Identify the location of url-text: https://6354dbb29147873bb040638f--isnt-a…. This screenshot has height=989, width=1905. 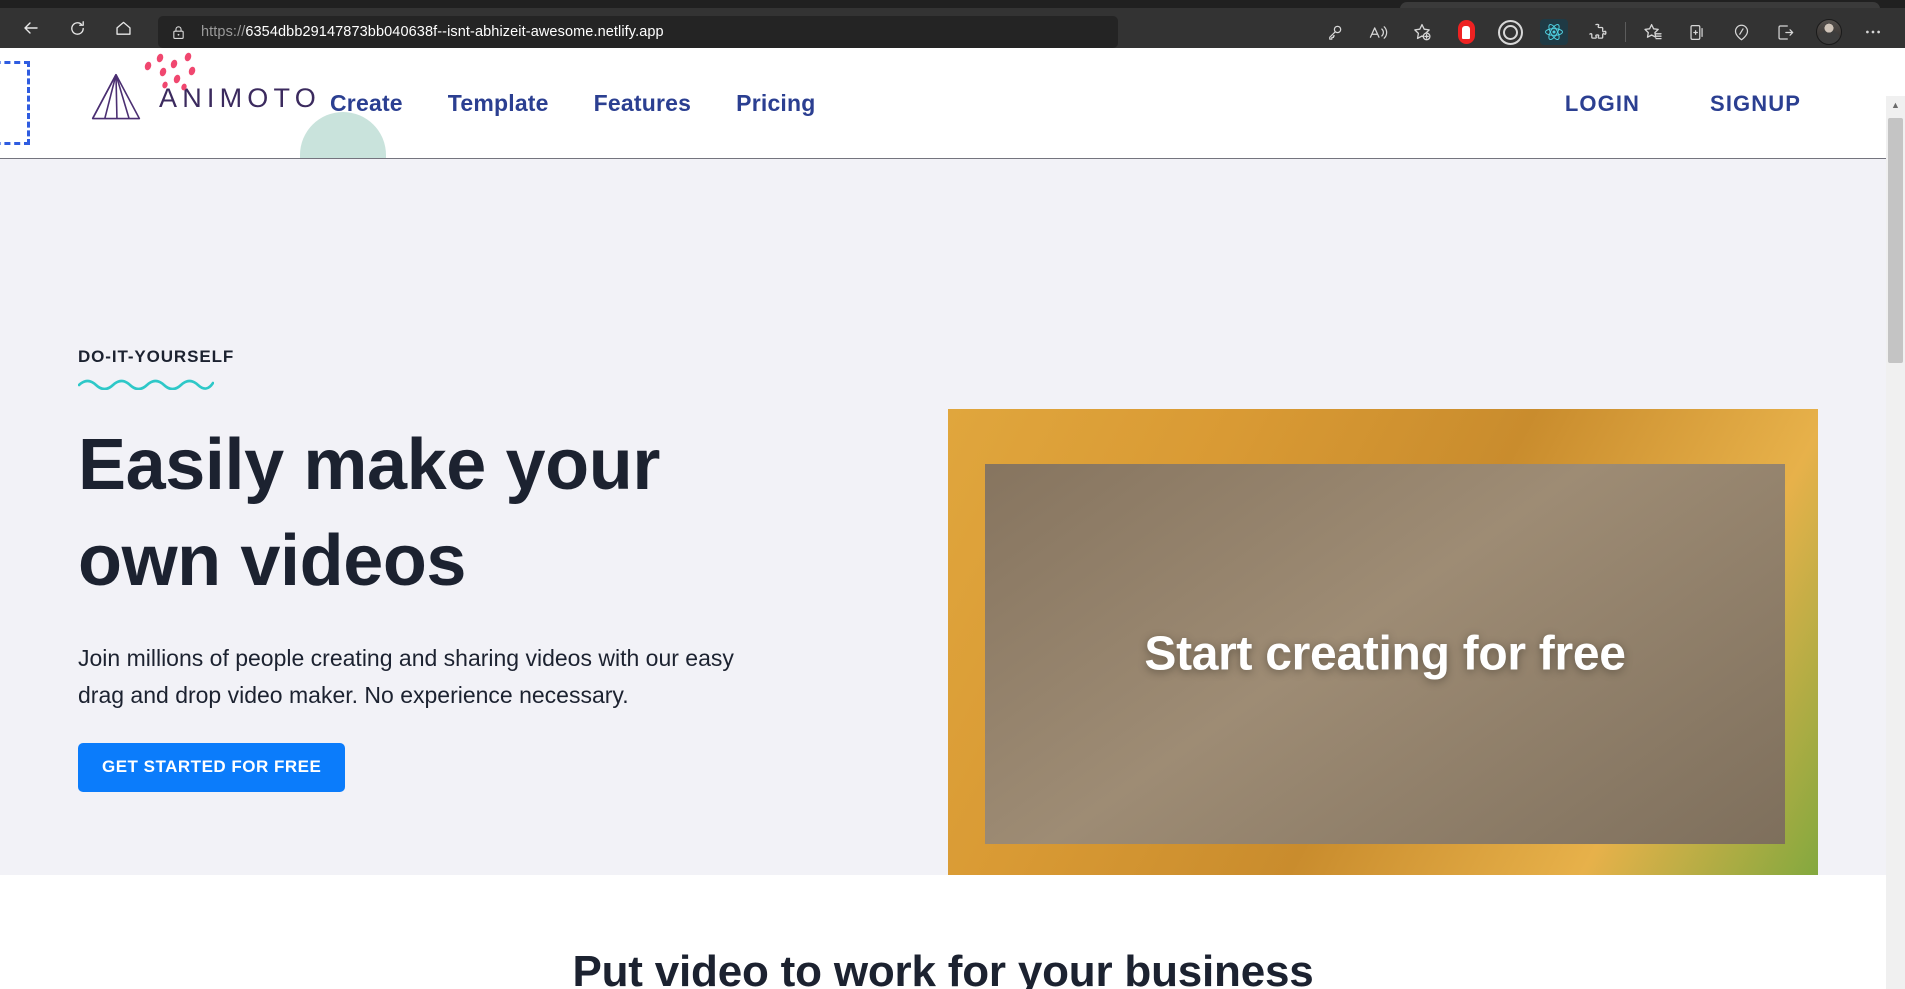
(432, 32).